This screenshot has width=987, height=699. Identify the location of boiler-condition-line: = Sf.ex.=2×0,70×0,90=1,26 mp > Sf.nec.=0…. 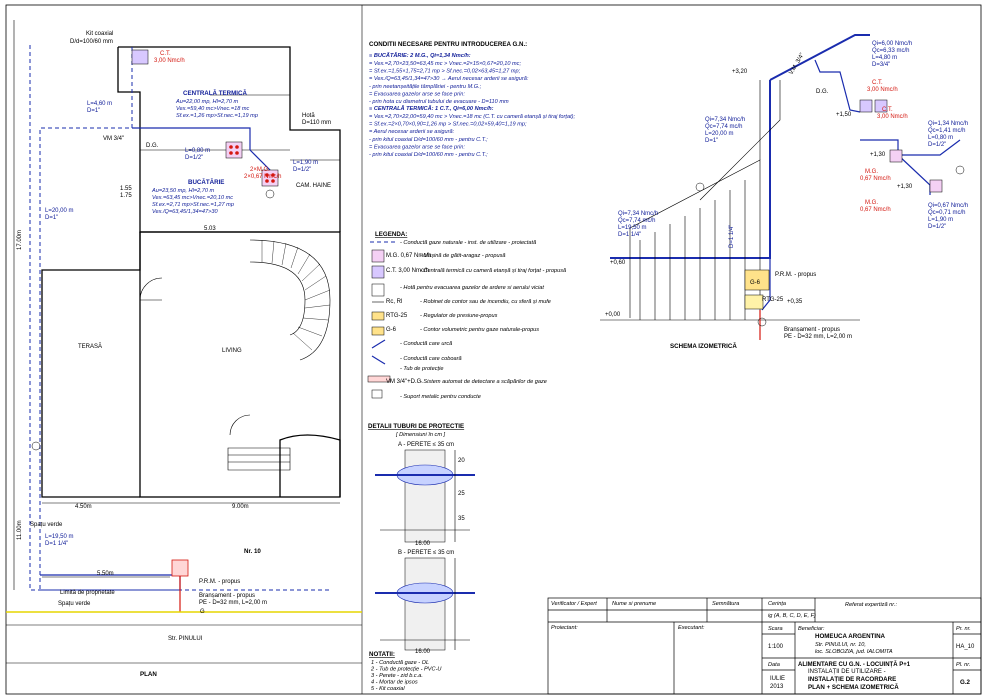
(448, 125).